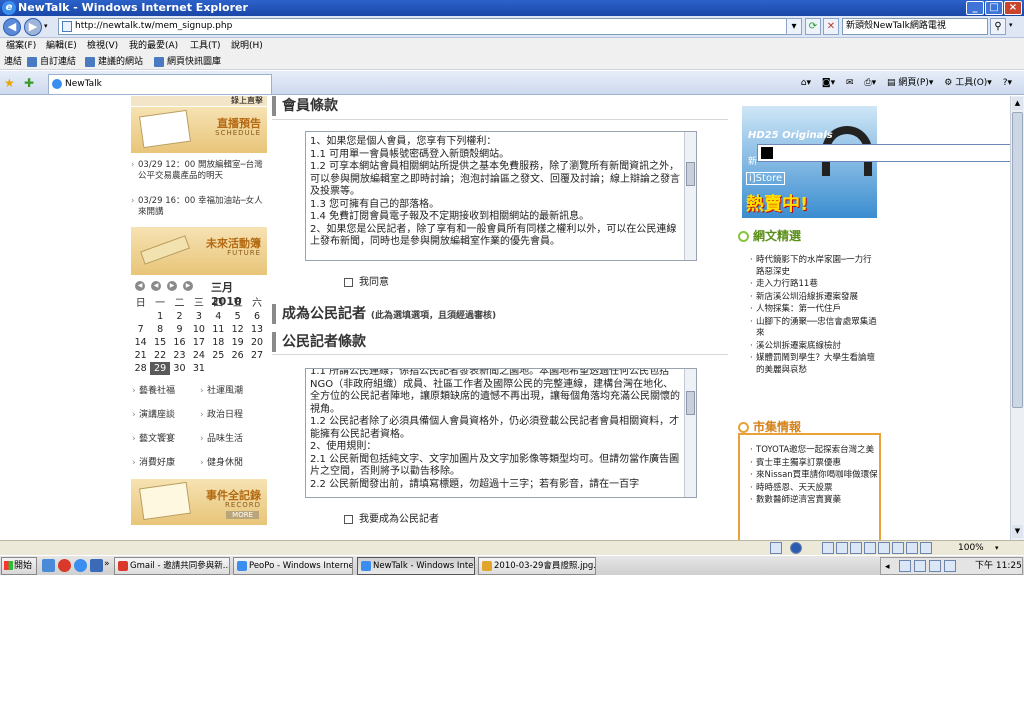  What do you see at coordinates (915, 26) in the screenshot?
I see `search-input: 新頭殼NewTalk網路電視` at bounding box center [915, 26].